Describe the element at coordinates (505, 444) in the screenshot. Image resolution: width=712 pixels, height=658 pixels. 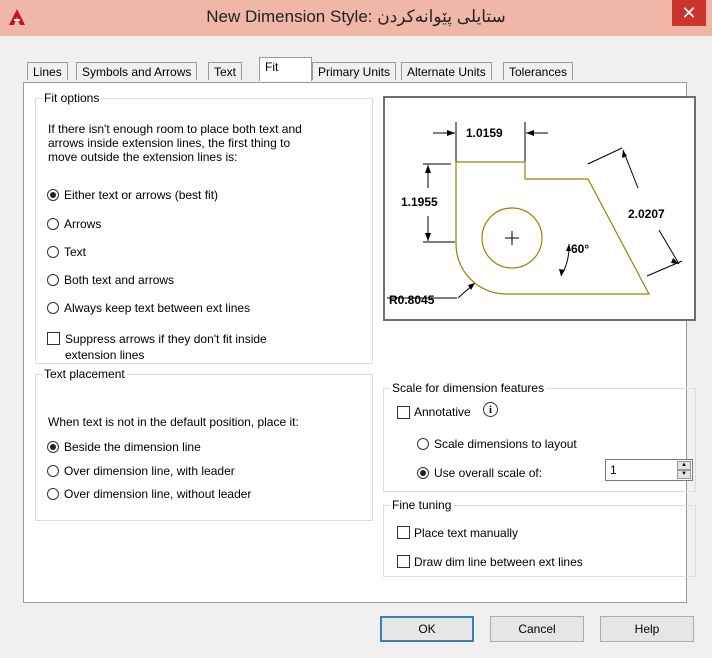
I see `label-scale-to-layout: Scale dimensions to layout` at that location.